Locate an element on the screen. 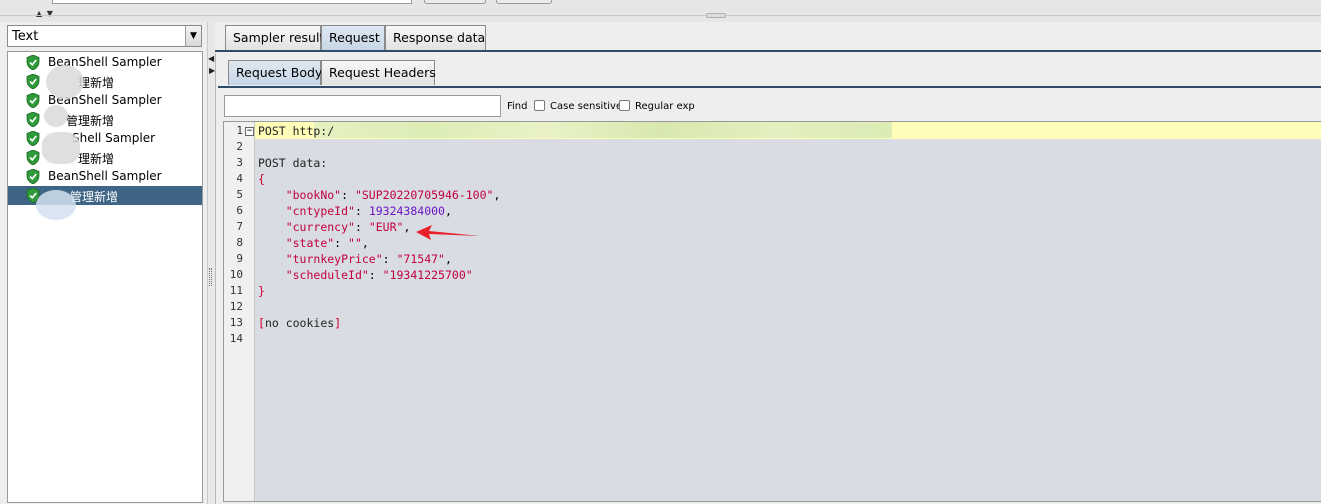 Image resolution: width=1321 pixels, height=504 pixels. code-line: [no cookies] is located at coordinates (299, 323).